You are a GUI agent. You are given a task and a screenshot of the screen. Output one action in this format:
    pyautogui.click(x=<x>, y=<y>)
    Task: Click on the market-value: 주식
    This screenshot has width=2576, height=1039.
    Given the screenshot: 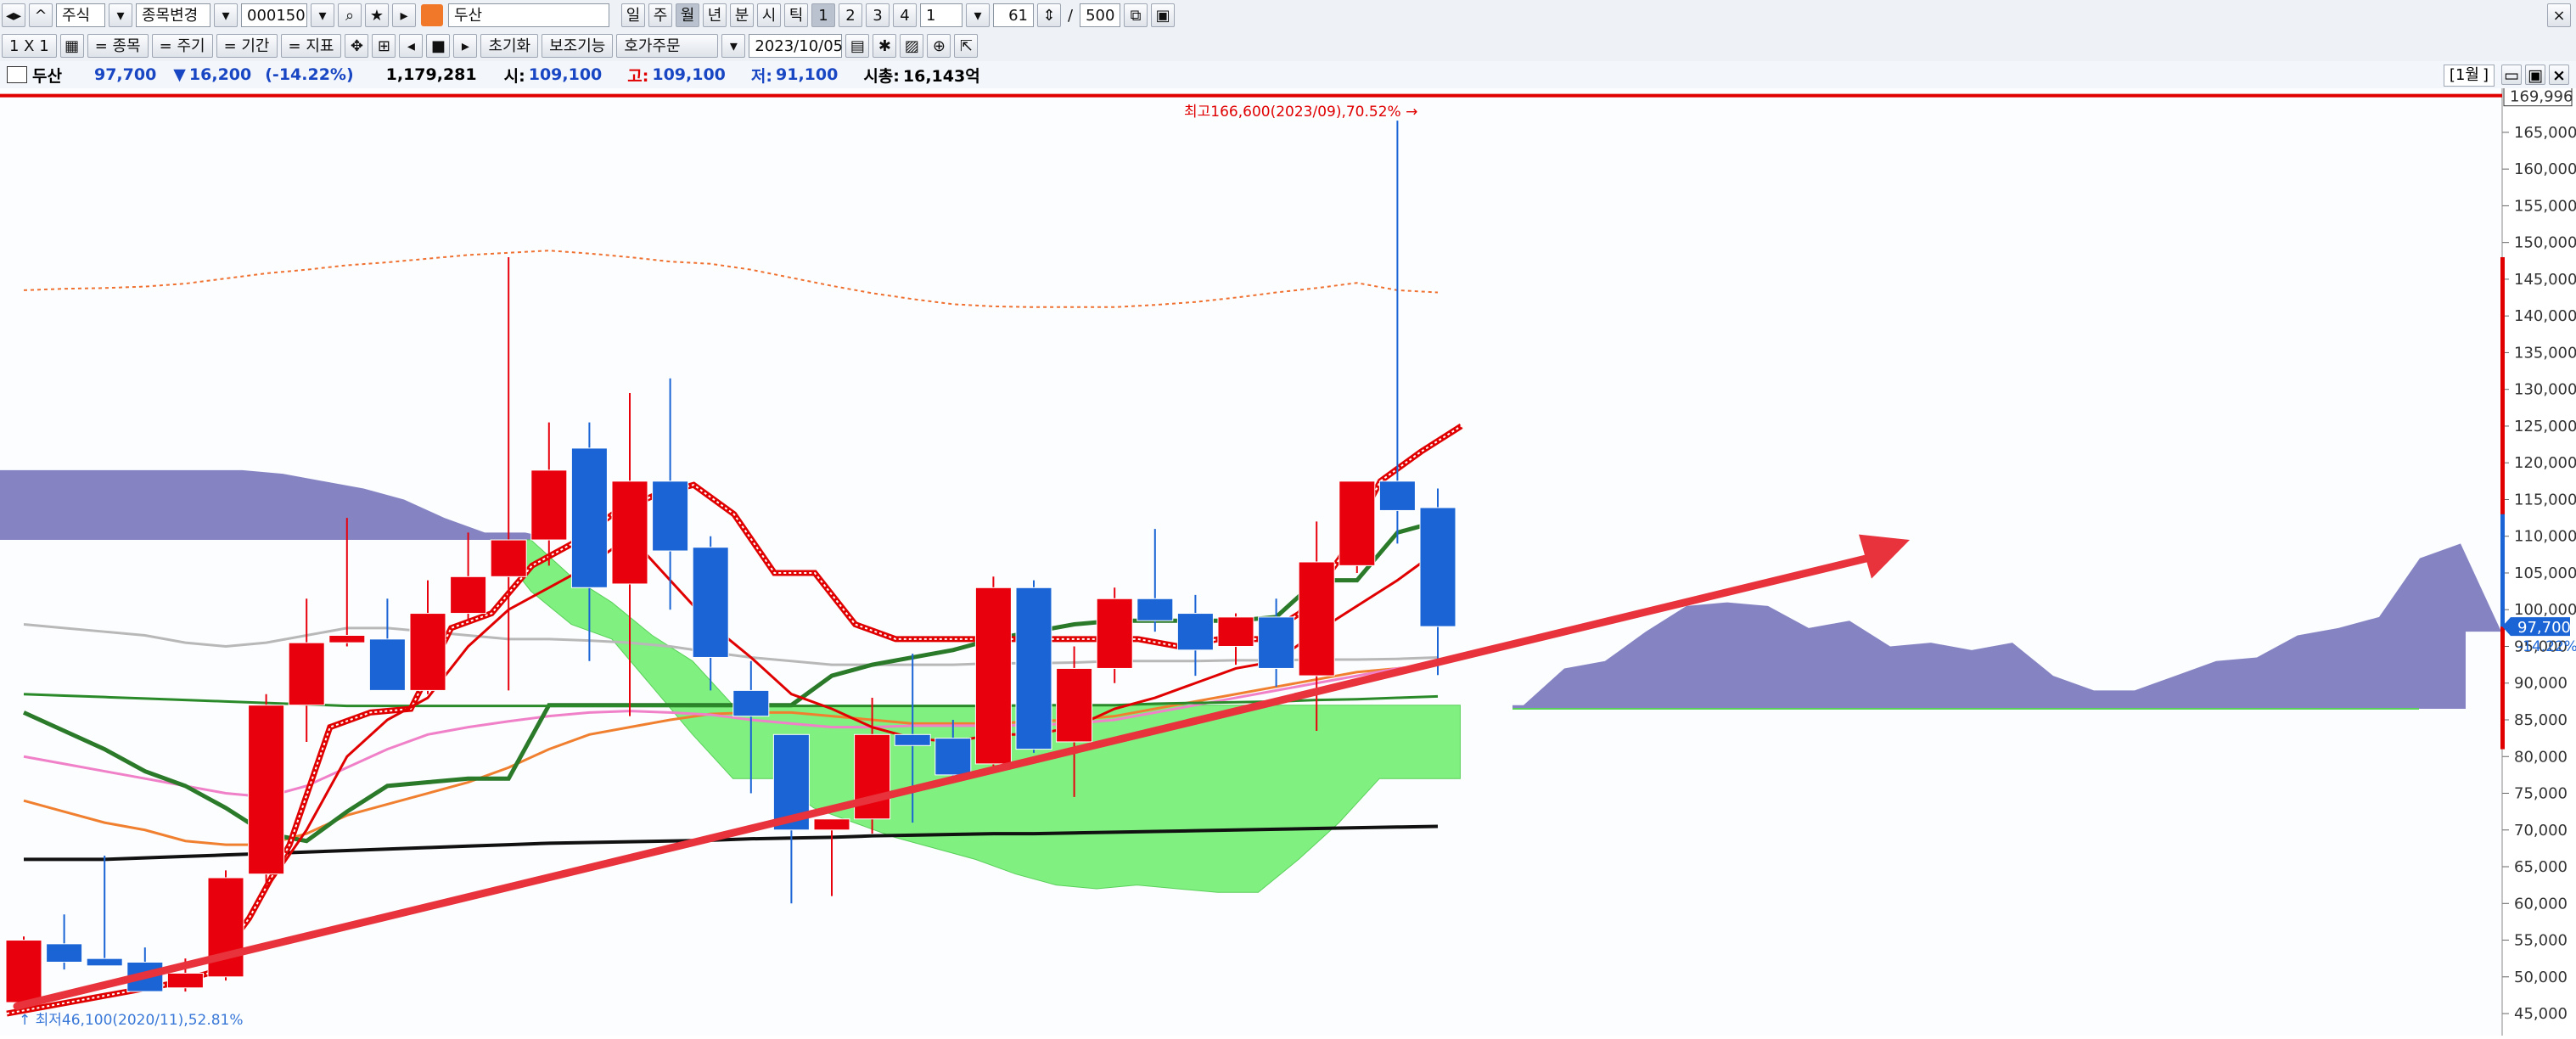 What is the action you would take?
    pyautogui.click(x=76, y=16)
    